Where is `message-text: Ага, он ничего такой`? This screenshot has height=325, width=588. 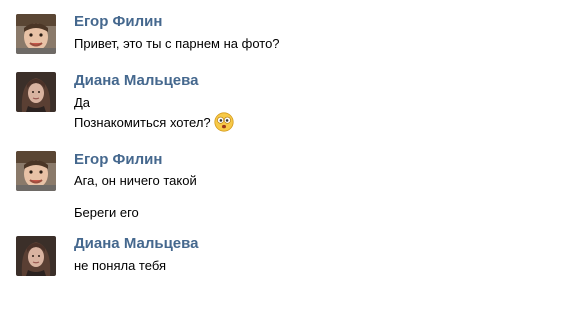 message-text: Ага, он ничего такой is located at coordinates (135, 180).